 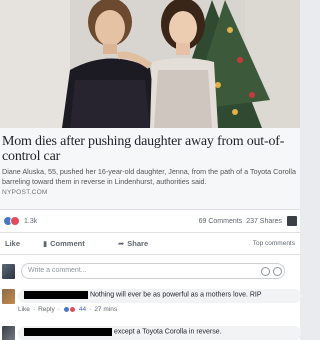 I want to click on emoji-icon, so click(x=265, y=271).